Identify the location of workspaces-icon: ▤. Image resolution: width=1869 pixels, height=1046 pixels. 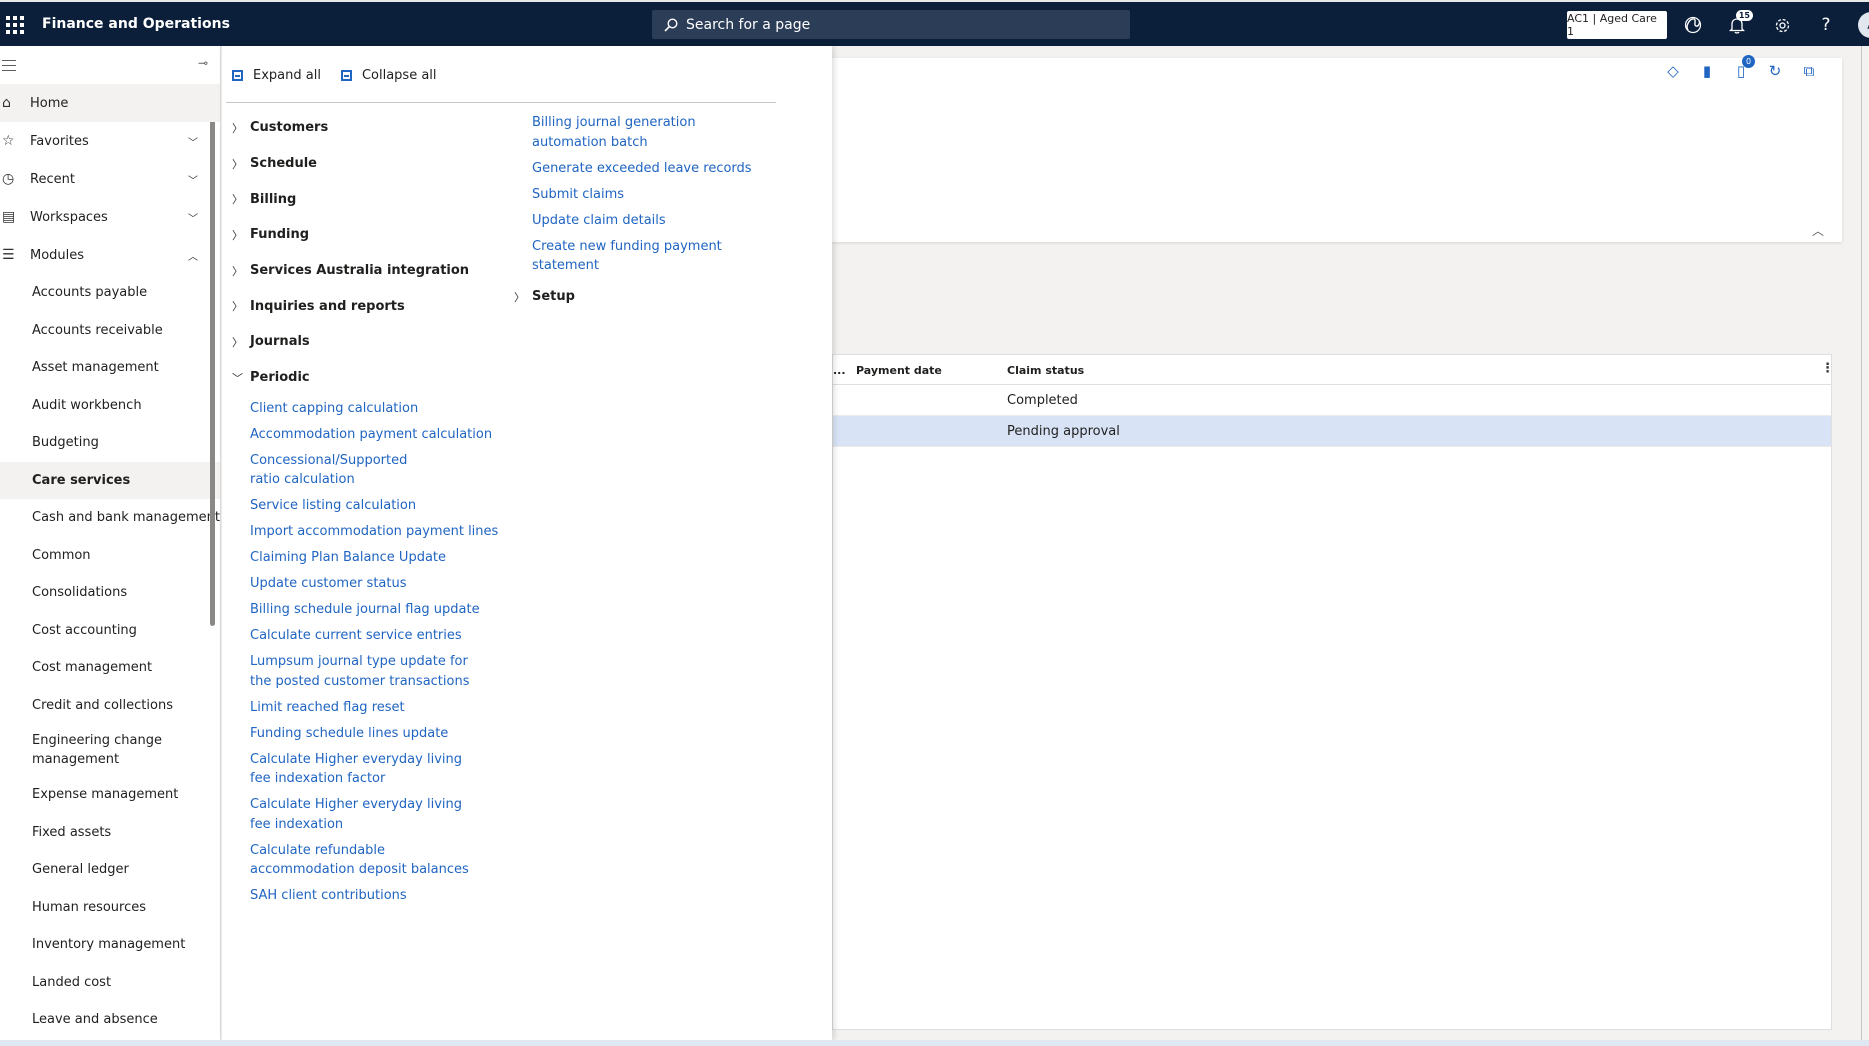
(9, 217).